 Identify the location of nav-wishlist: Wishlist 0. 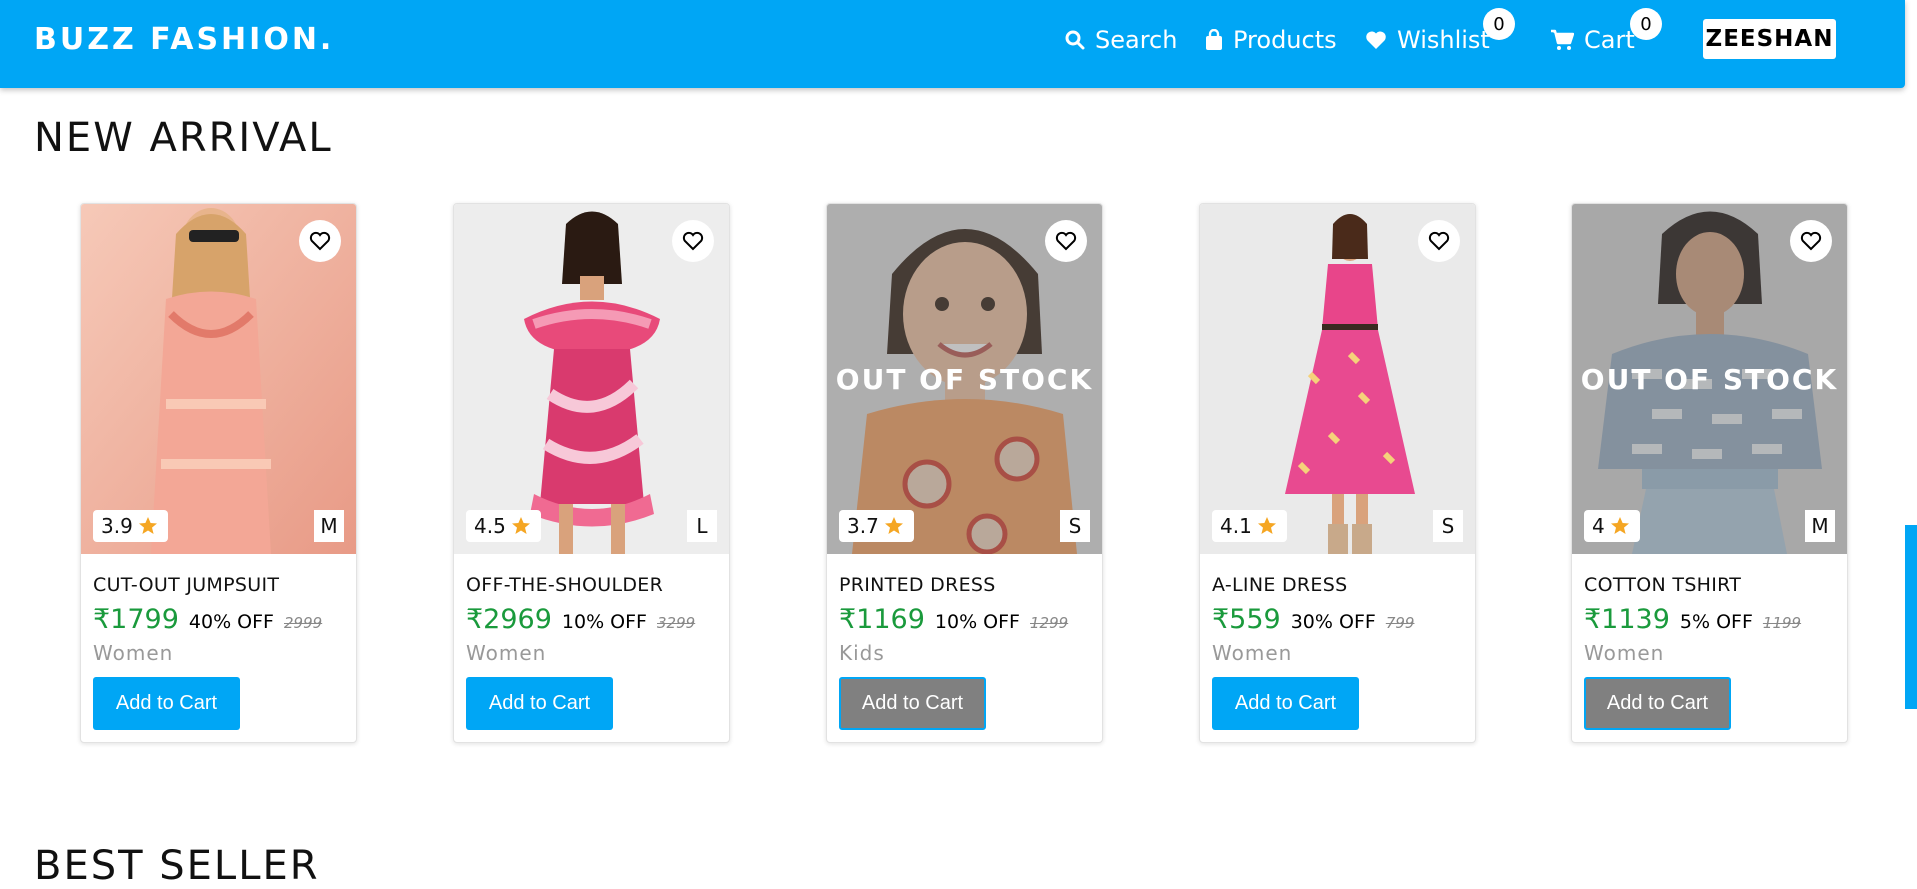
(1440, 33).